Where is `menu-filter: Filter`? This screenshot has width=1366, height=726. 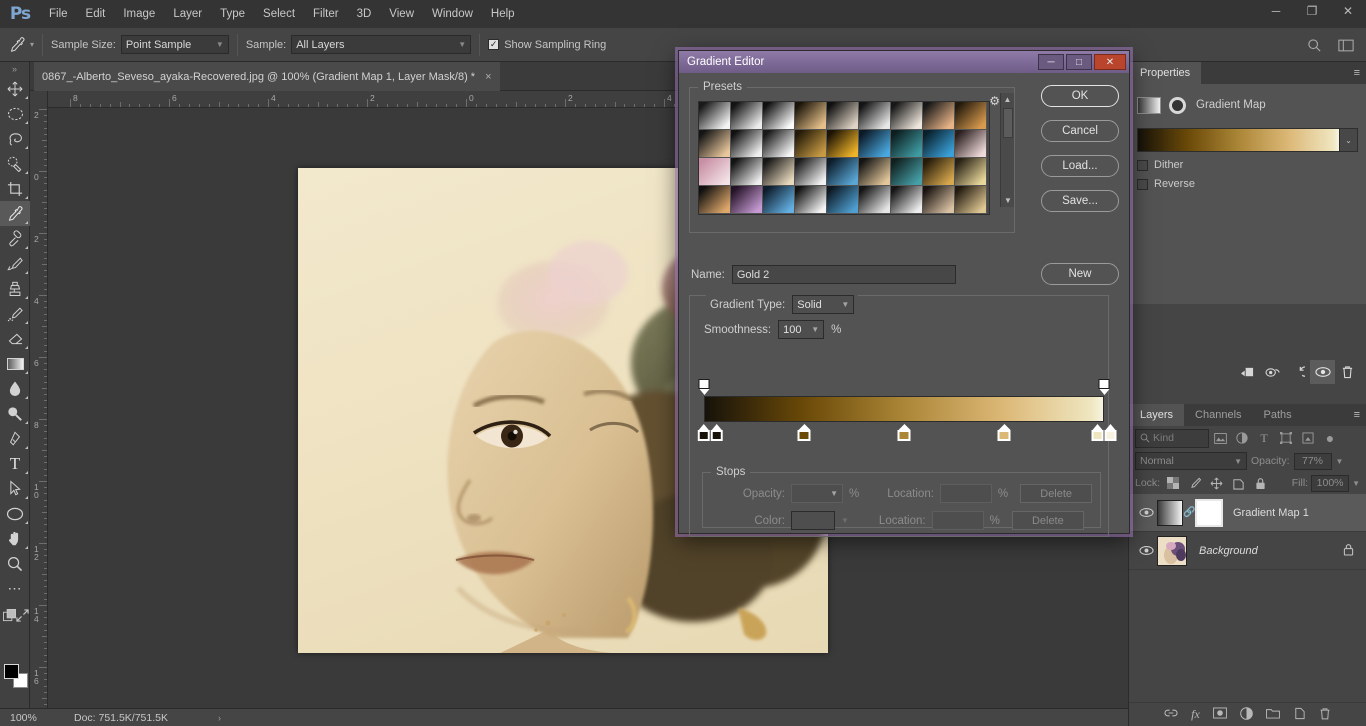
menu-filter: Filter is located at coordinates (326, 14).